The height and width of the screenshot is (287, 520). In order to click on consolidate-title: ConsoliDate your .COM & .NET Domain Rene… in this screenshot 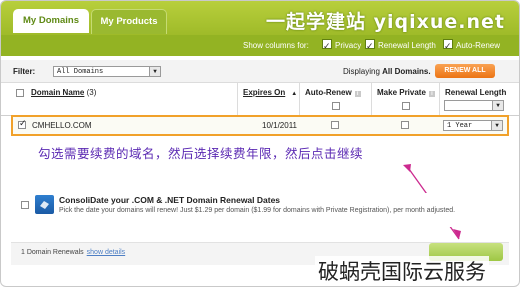, I will do `click(170, 200)`.